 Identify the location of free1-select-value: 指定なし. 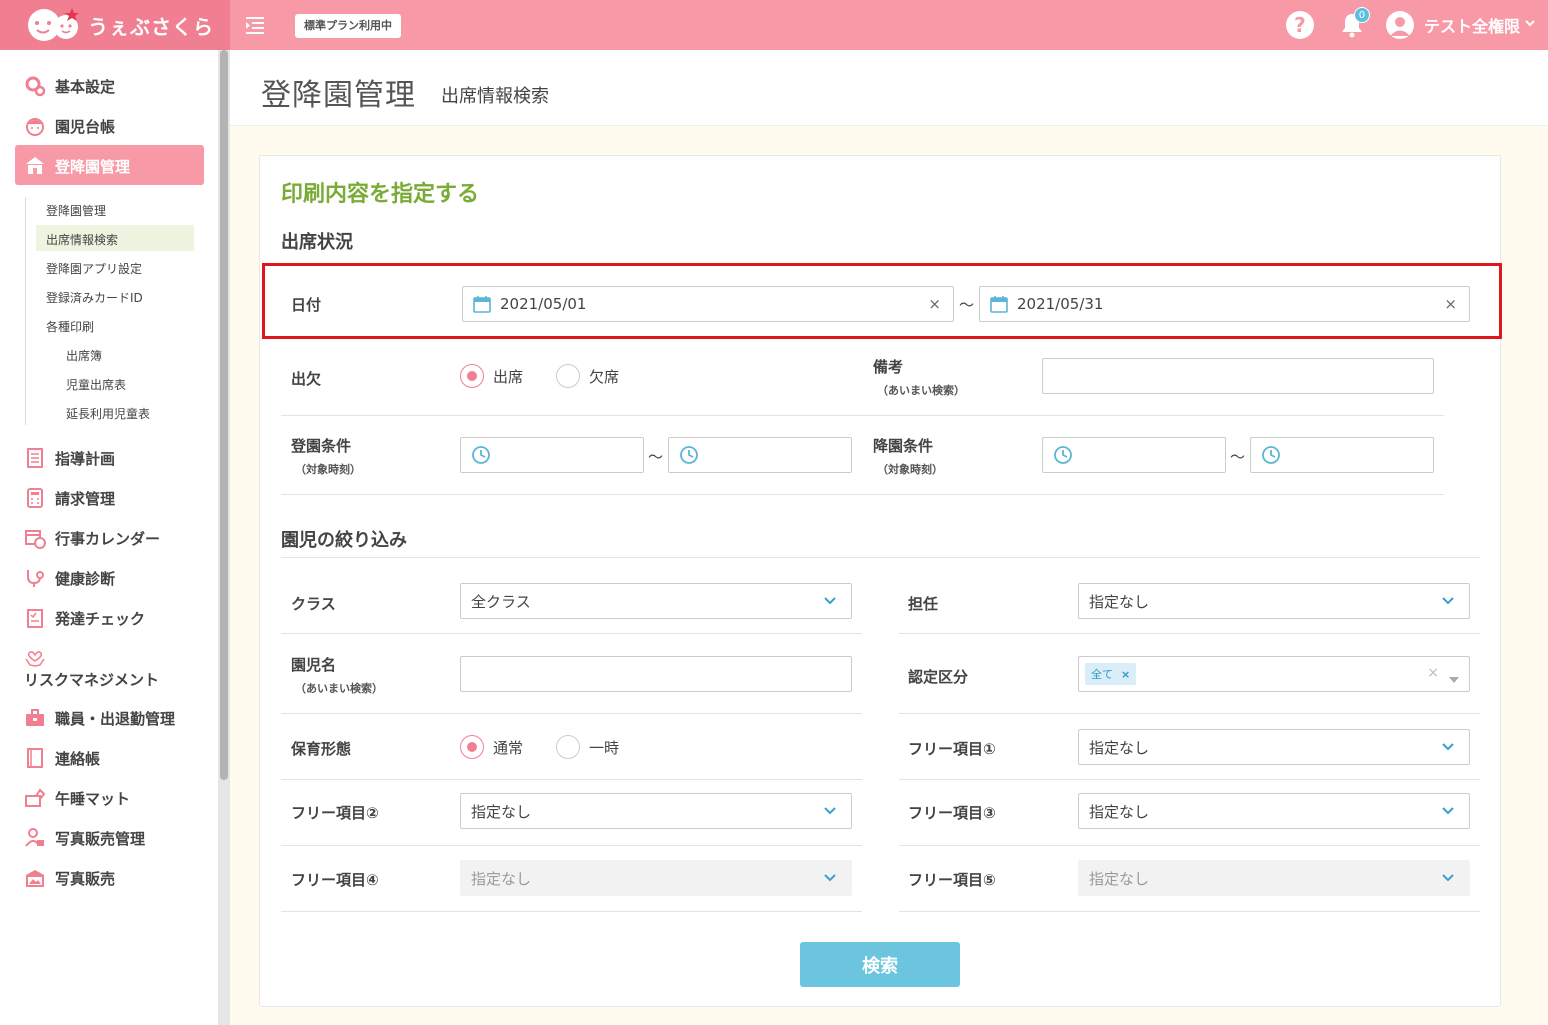
(1119, 747).